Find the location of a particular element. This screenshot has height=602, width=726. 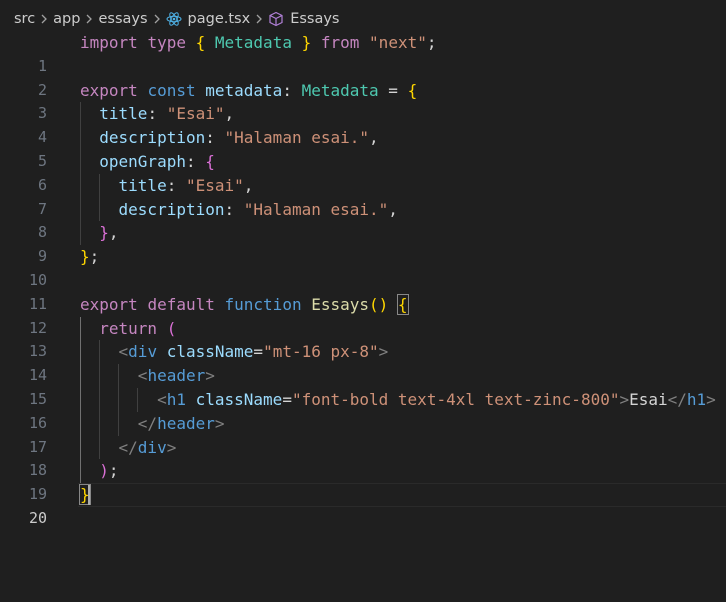

code-line-3: 3 export const metadata: Metadata = { is located at coordinates (363, 101).